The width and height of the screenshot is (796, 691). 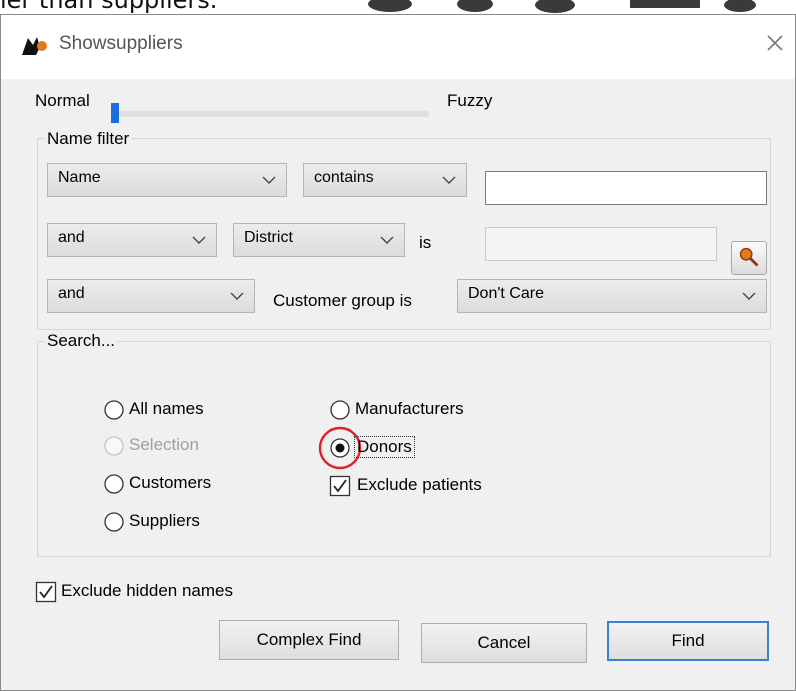 What do you see at coordinates (384, 447) in the screenshot?
I see `donors-label: Donors` at bounding box center [384, 447].